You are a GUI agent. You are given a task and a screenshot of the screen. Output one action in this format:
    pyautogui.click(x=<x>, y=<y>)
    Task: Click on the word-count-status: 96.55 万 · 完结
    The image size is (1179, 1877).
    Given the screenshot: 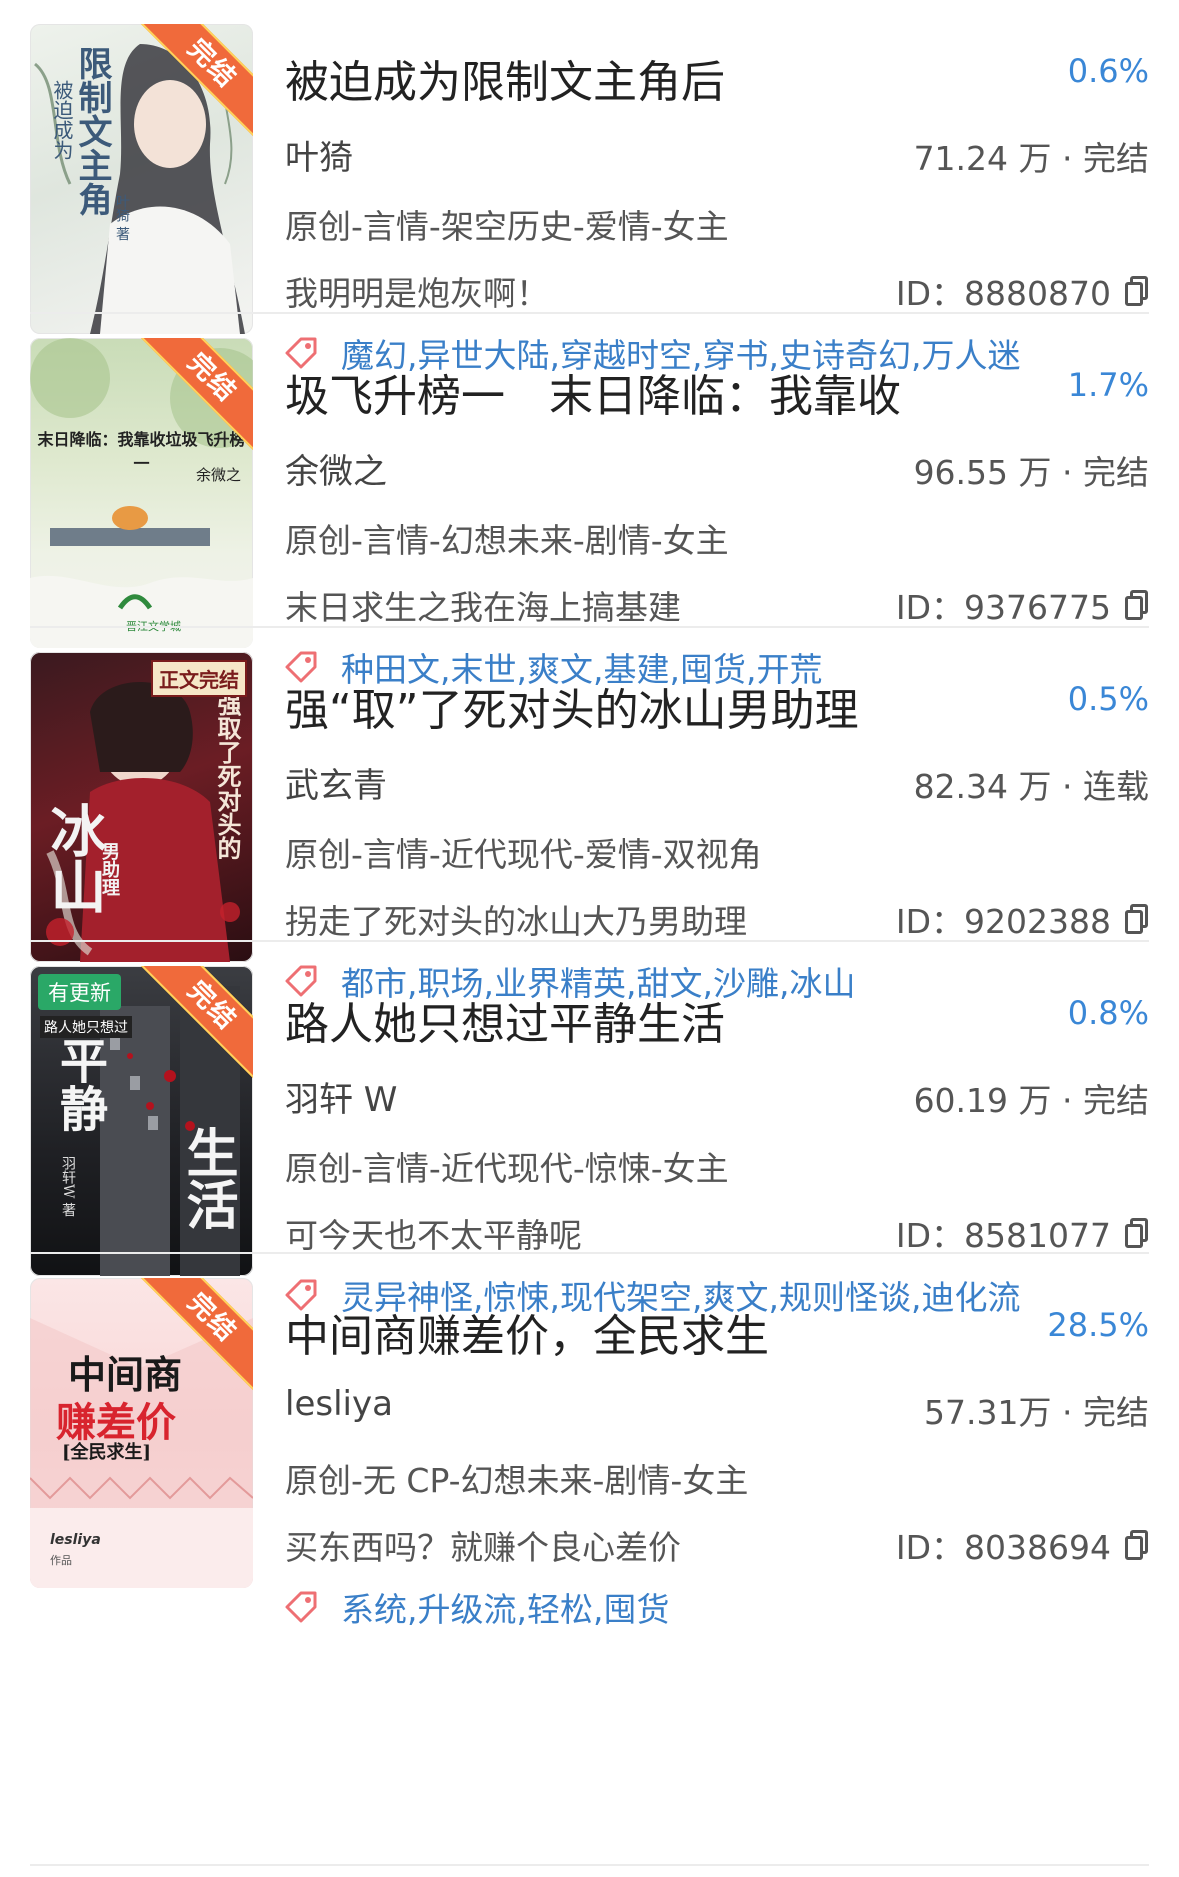 What is the action you would take?
    pyautogui.click(x=1031, y=472)
    